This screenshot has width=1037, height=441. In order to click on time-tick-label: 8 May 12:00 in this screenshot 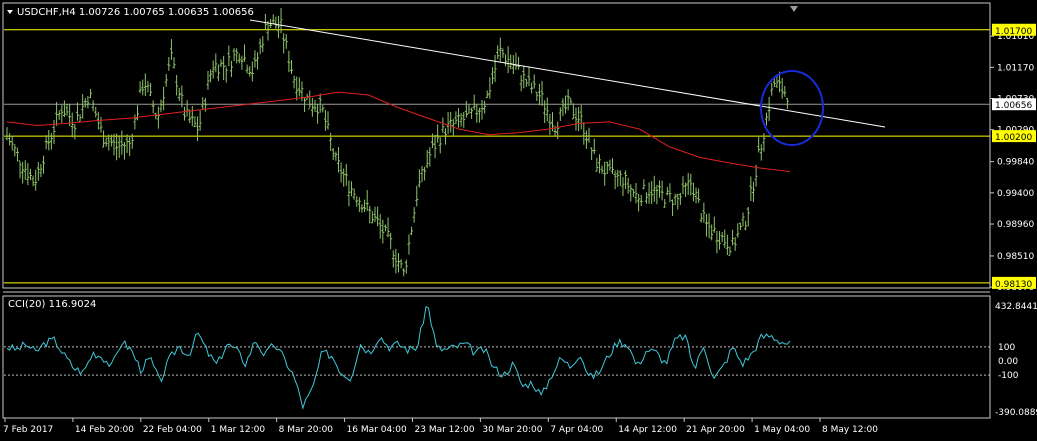, I will do `click(850, 430)`.